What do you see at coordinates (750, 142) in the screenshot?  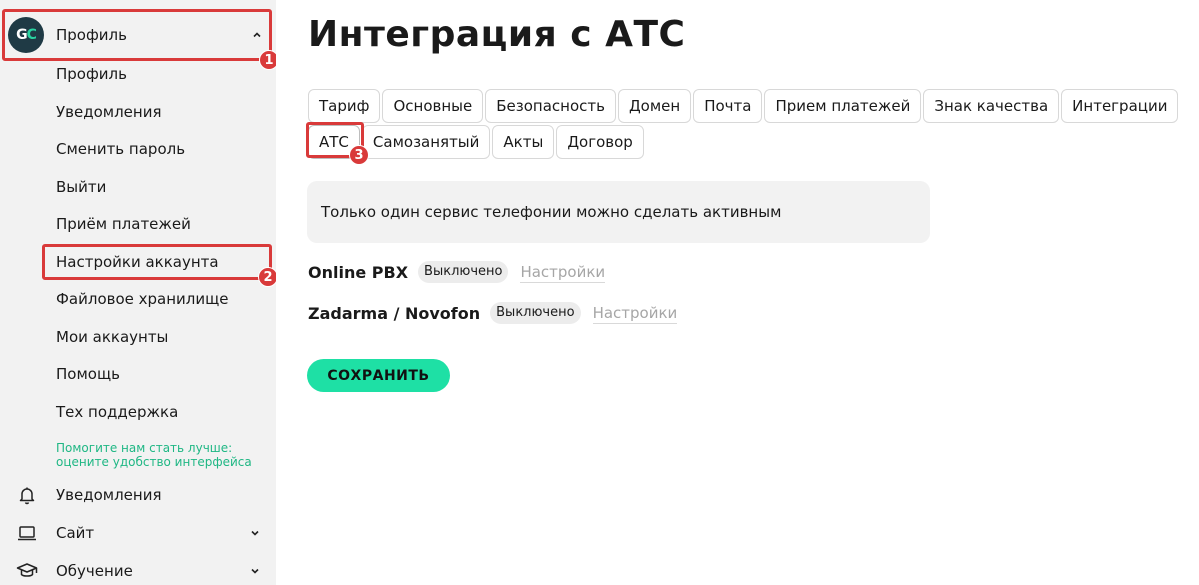 I see `tab-row-2: АТС Самозанятый Акты Договор` at bounding box center [750, 142].